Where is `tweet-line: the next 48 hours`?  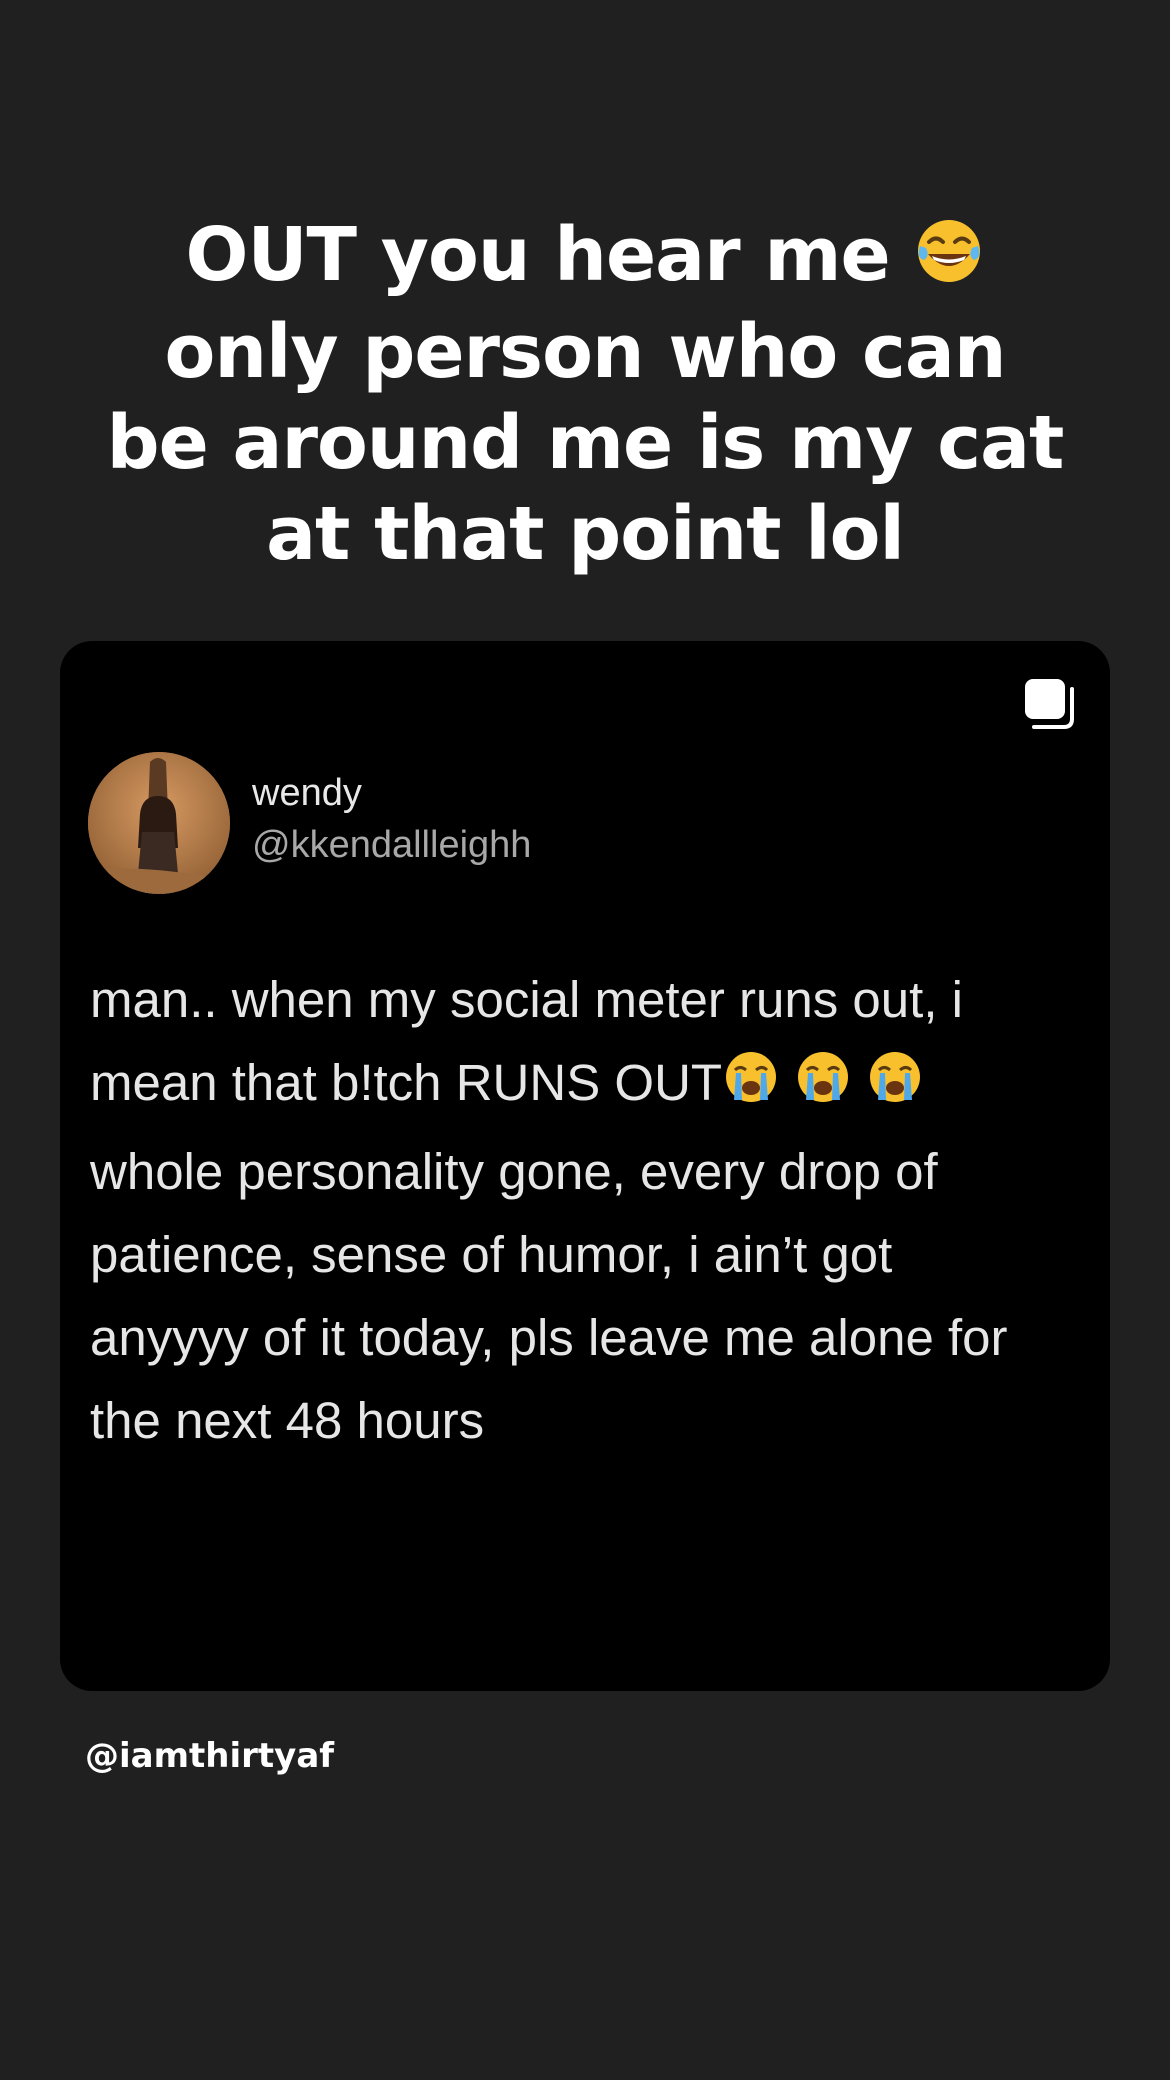 tweet-line: the next 48 hours is located at coordinates (287, 1420).